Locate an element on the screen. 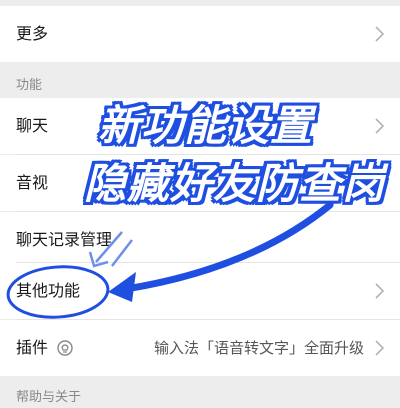 This screenshot has height=408, width=400. section-header-features: 功能 is located at coordinates (29, 85).